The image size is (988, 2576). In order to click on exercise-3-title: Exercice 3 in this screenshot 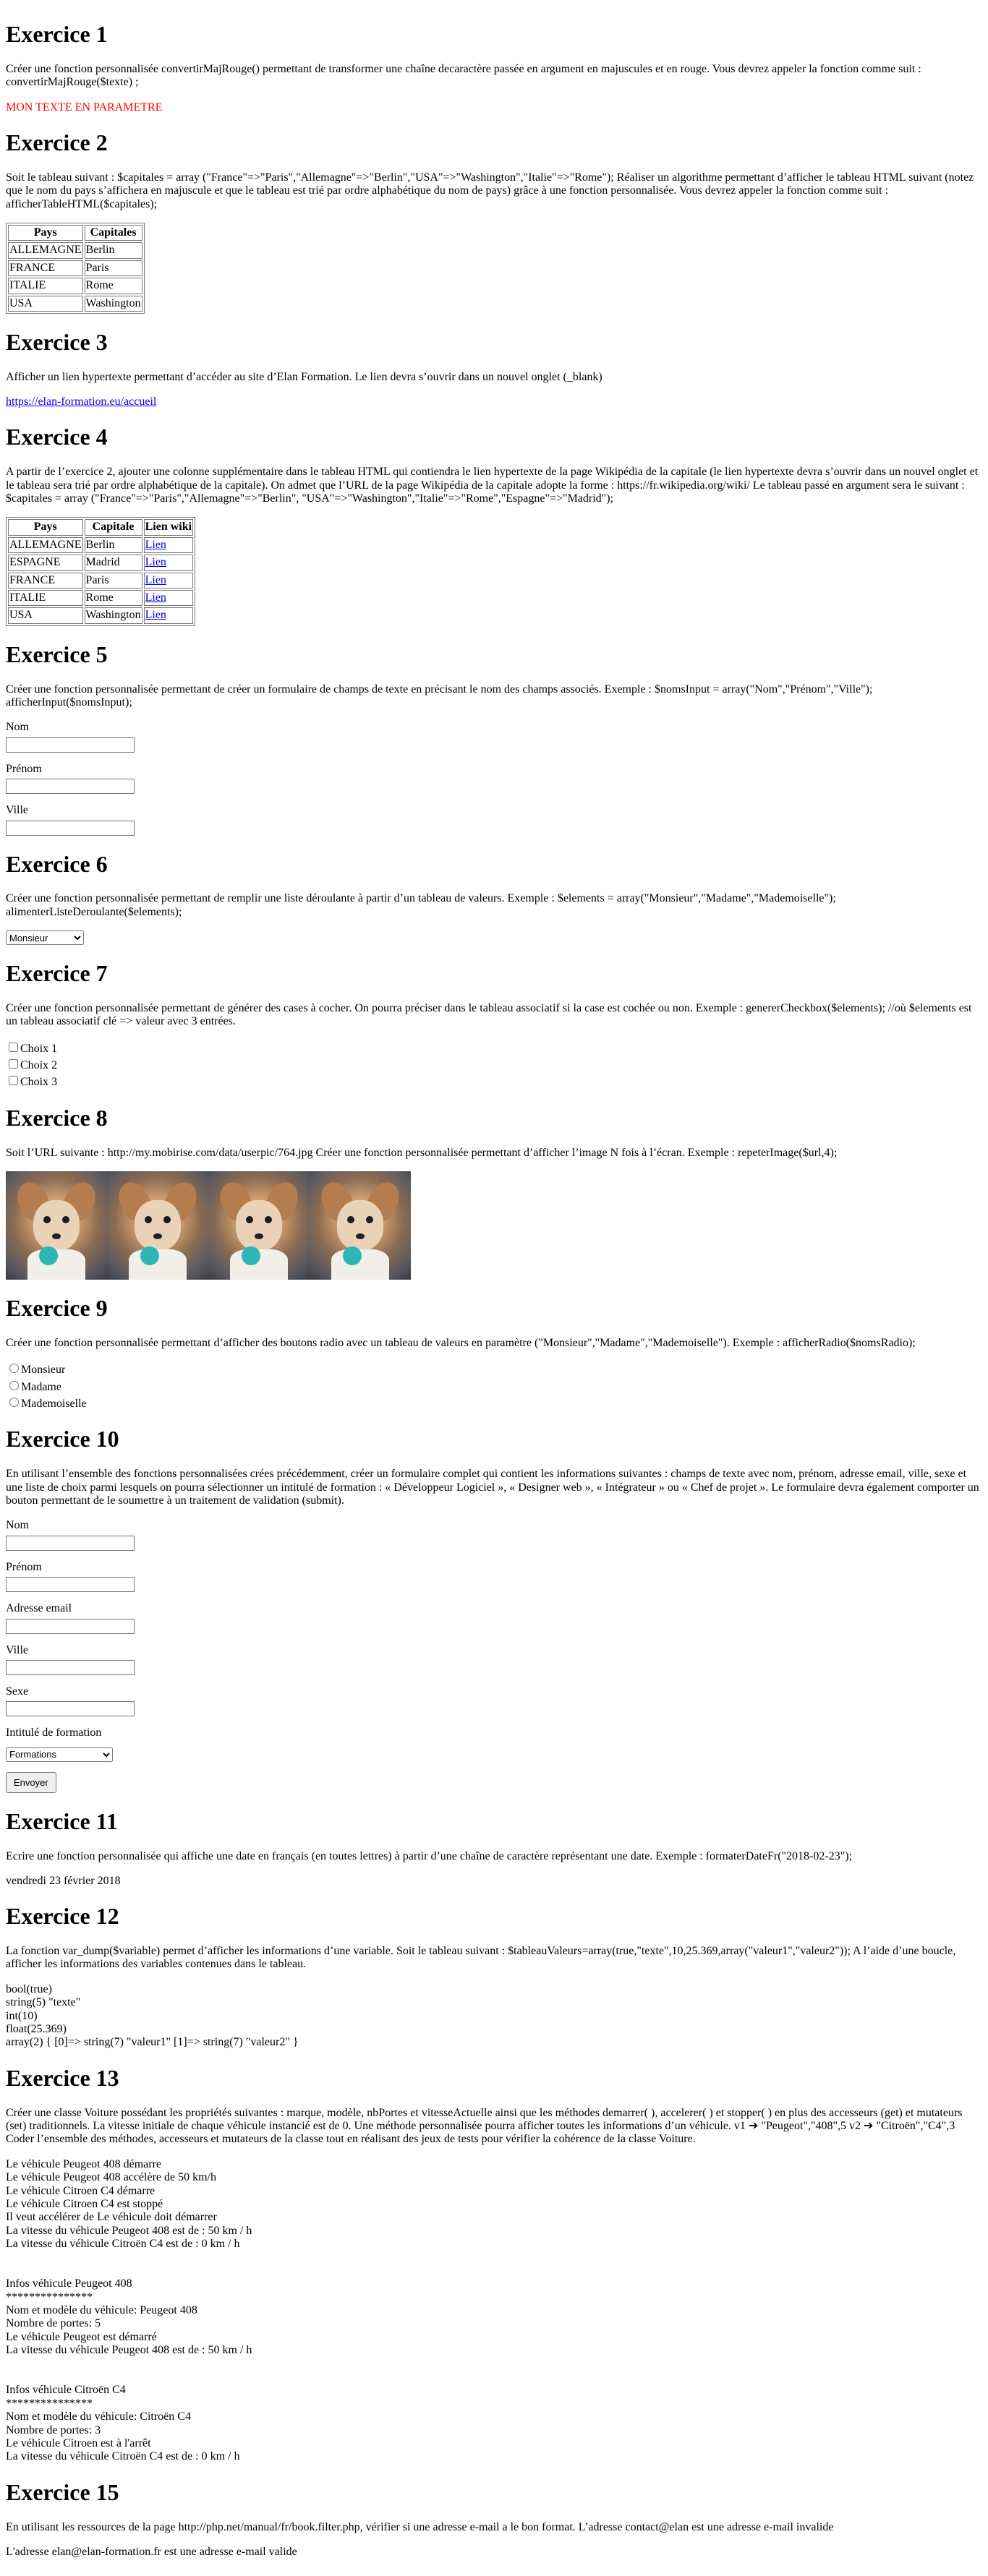, I will do `click(57, 341)`.